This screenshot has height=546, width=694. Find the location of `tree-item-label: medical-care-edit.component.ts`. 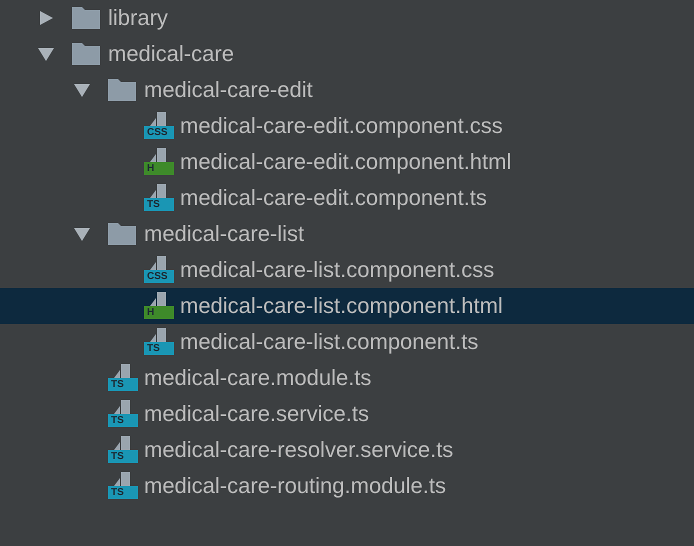

tree-item-label: medical-care-edit.component.ts is located at coordinates (333, 198).